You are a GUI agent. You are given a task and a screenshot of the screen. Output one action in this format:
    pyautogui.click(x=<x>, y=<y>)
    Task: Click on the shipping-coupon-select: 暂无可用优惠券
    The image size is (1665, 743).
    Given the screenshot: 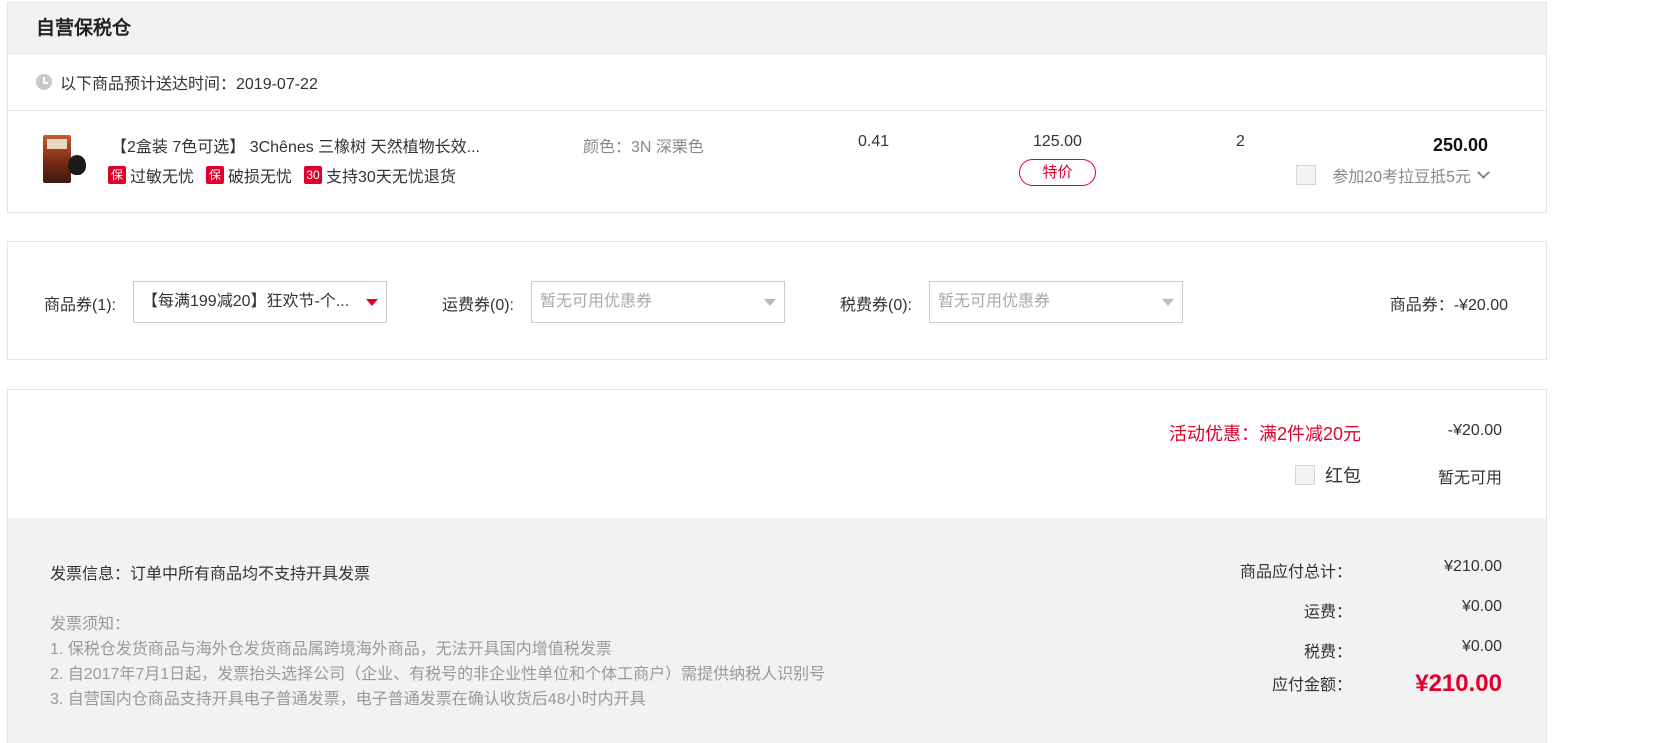 What is the action you would take?
    pyautogui.click(x=658, y=302)
    